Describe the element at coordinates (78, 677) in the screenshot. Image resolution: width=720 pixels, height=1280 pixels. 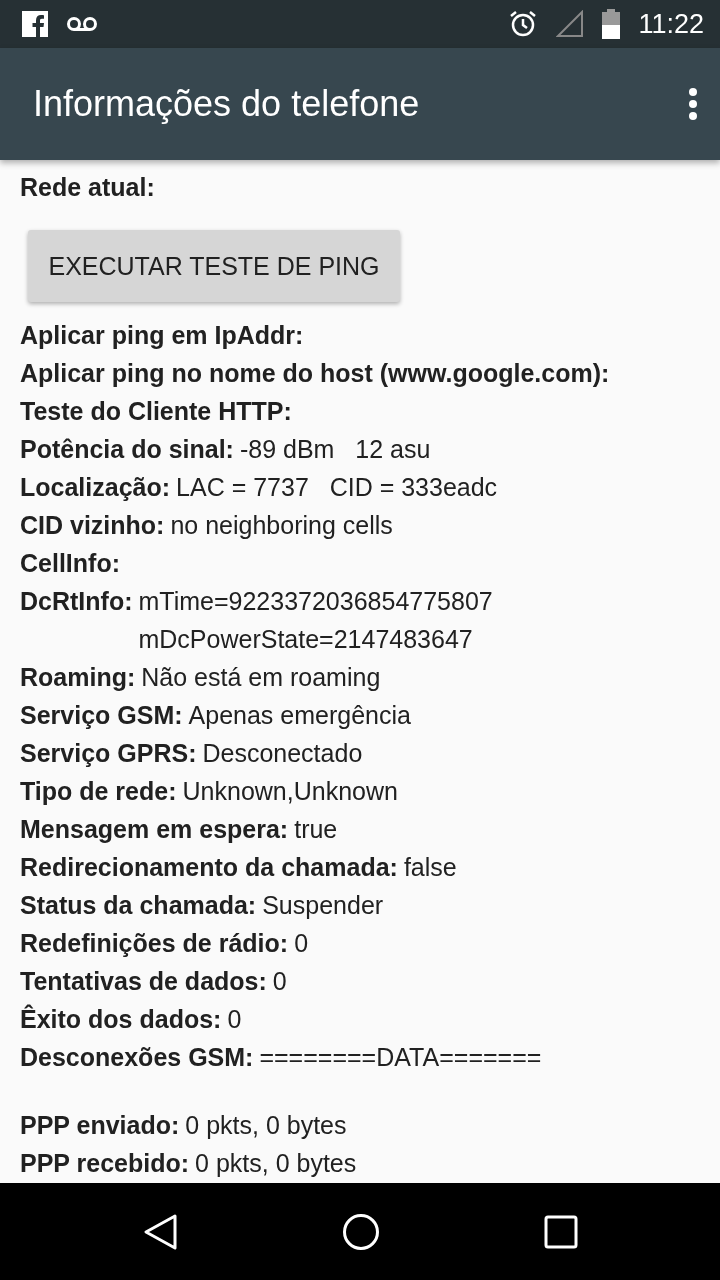
I see `field-label: Roaming:` at that location.